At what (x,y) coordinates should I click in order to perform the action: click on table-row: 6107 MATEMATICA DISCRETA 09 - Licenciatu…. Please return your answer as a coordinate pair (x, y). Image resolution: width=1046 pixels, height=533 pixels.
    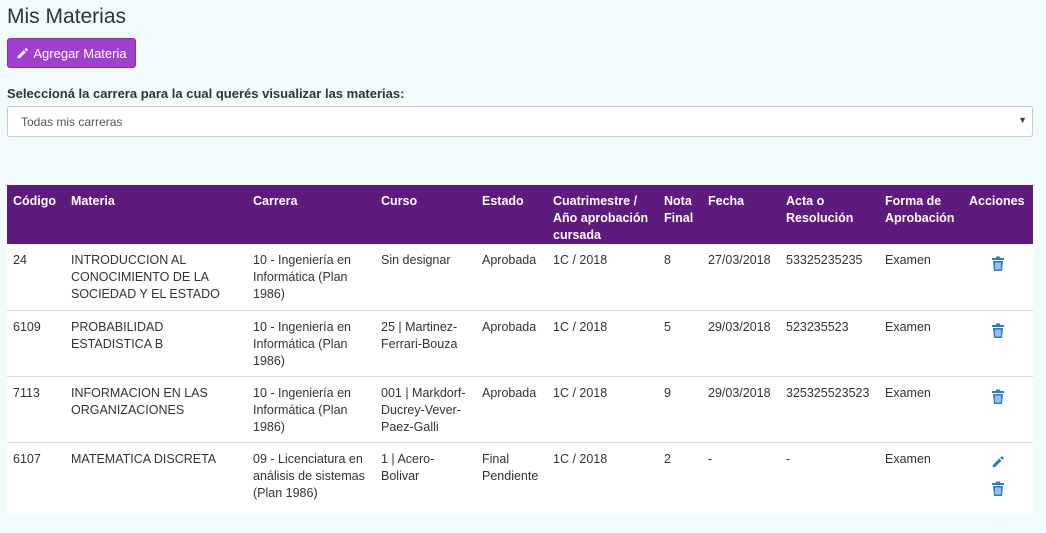
    Looking at the image, I should click on (520, 478).